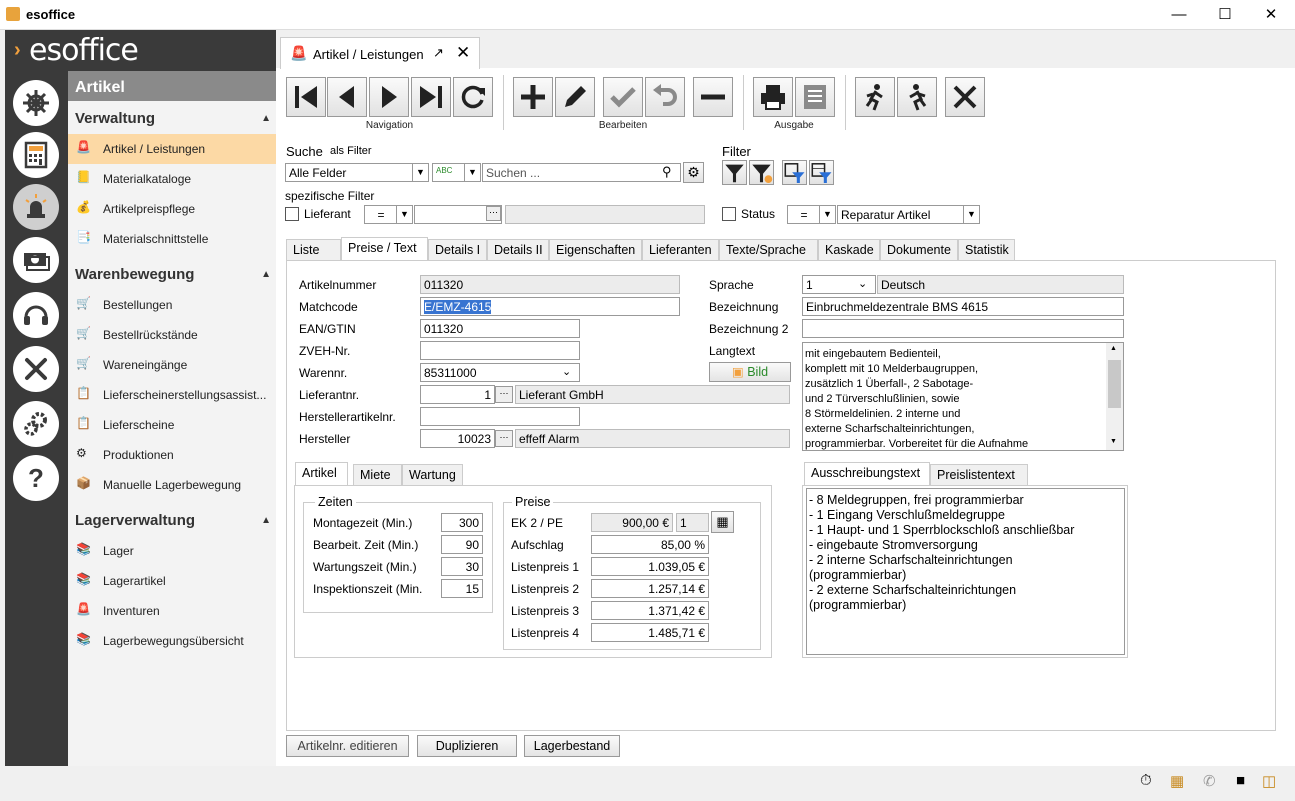  I want to click on sidebar-item-lagerbewegung: 📦 Manuelle Lagerbewegung, so click(172, 485).